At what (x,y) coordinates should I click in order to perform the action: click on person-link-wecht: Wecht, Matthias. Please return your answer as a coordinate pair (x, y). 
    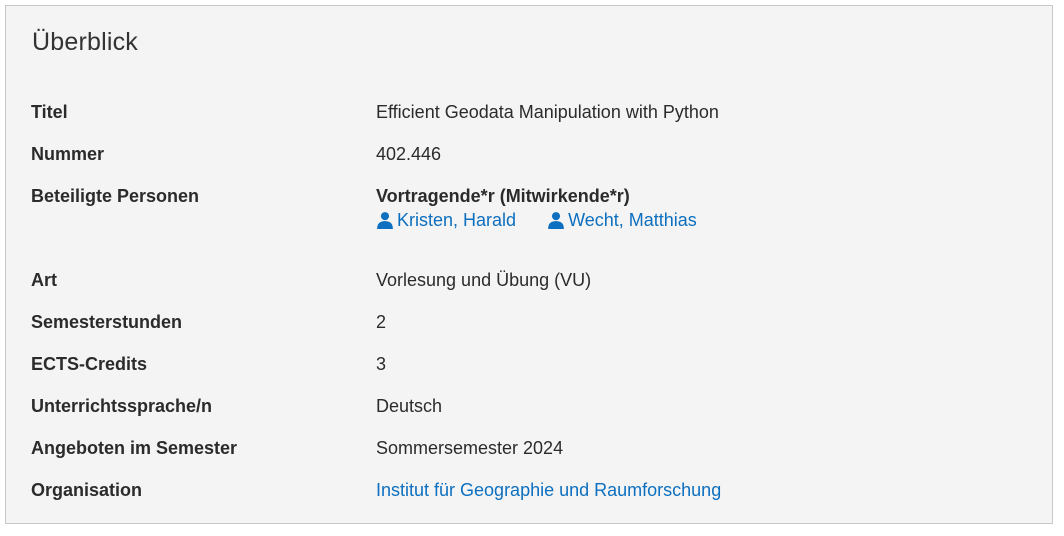
    Looking at the image, I should click on (622, 220).